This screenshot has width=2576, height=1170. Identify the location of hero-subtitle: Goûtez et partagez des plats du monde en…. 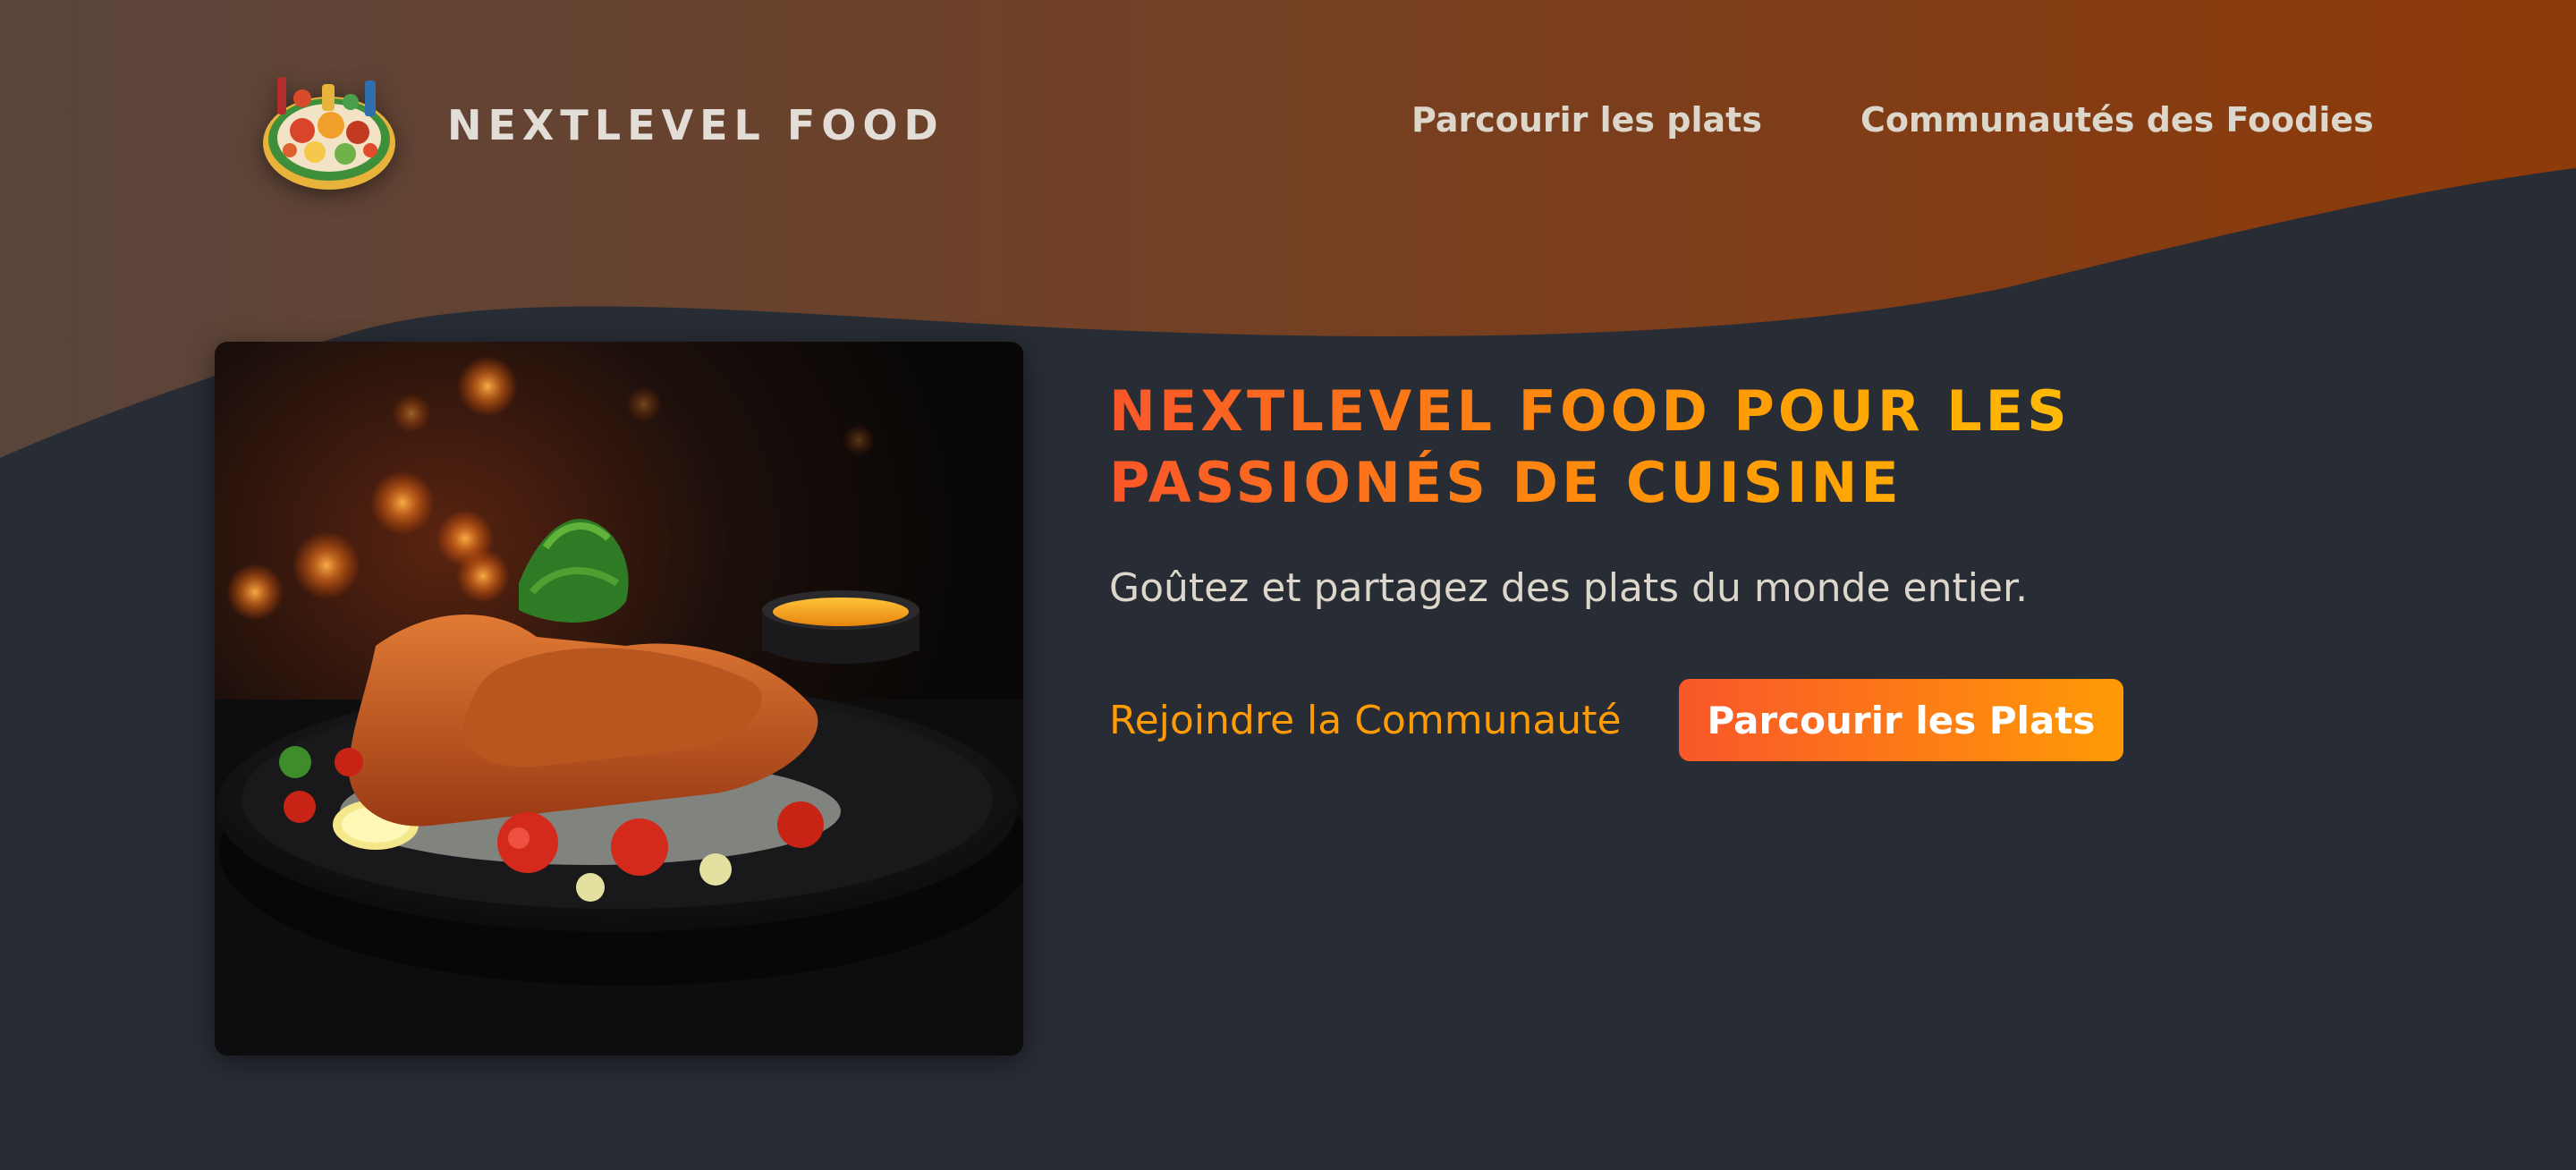
(1569, 588).